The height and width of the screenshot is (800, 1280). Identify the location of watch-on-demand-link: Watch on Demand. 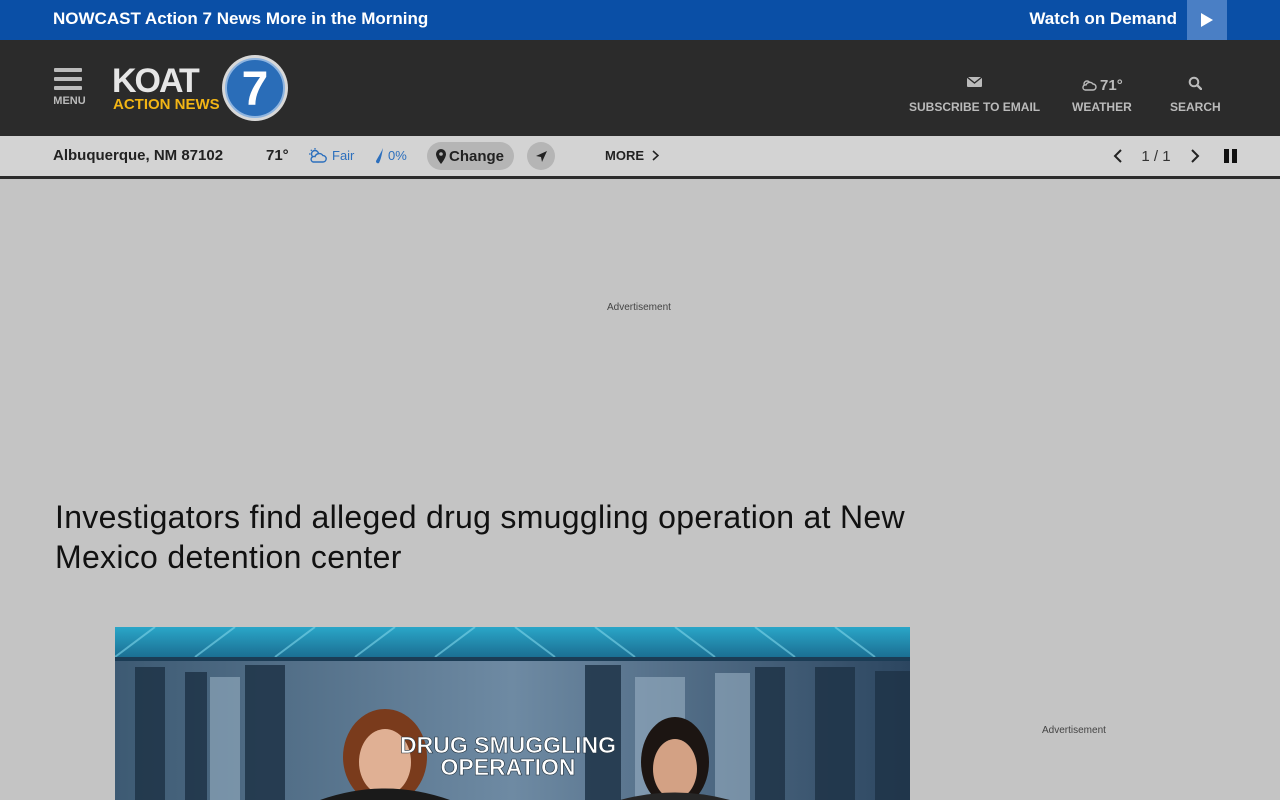
(1103, 19).